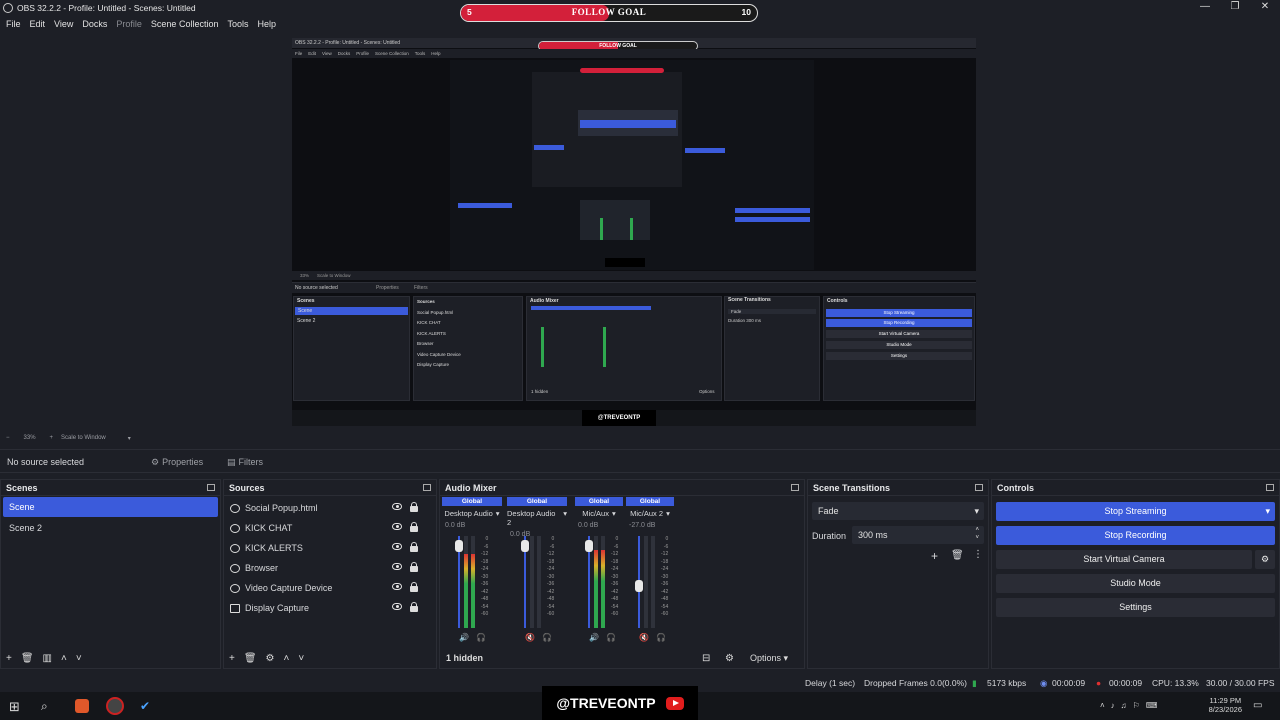  Describe the element at coordinates (918, 535) in the screenshot. I see `duration-input: 300 ms ˄ ˅` at that location.